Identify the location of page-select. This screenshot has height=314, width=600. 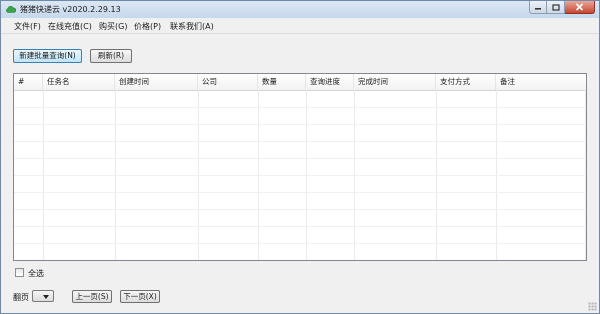
(43, 296).